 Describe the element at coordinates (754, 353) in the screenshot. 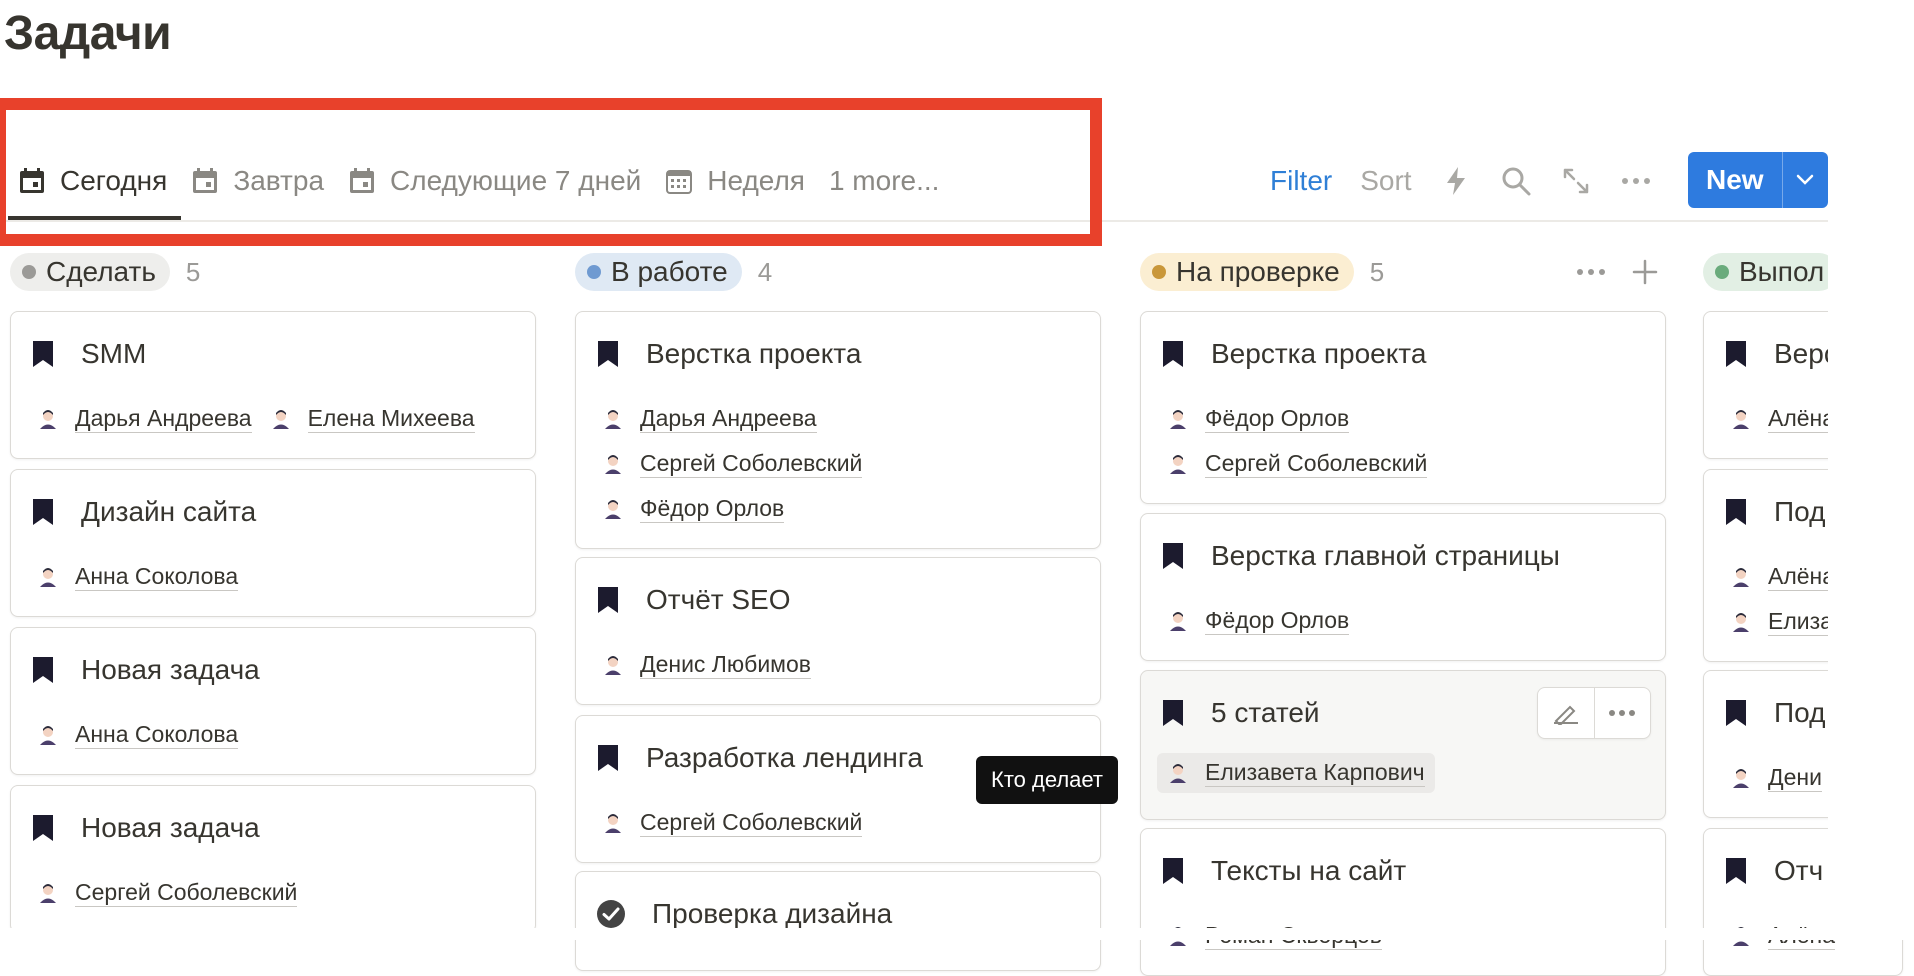

I see `card-title: Верстка проекта` at that location.